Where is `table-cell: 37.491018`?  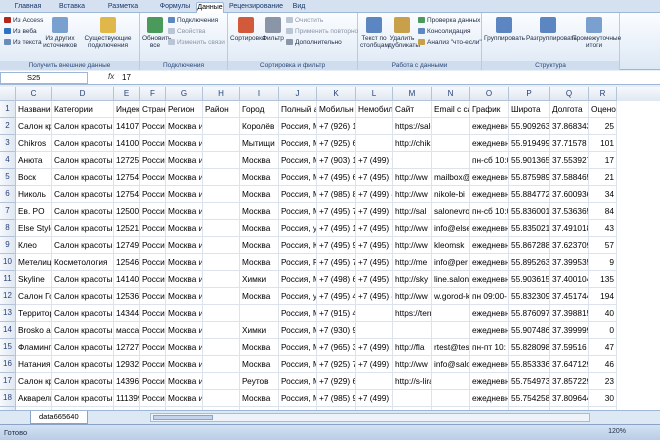 table-cell: 37.491018 is located at coordinates (569, 228).